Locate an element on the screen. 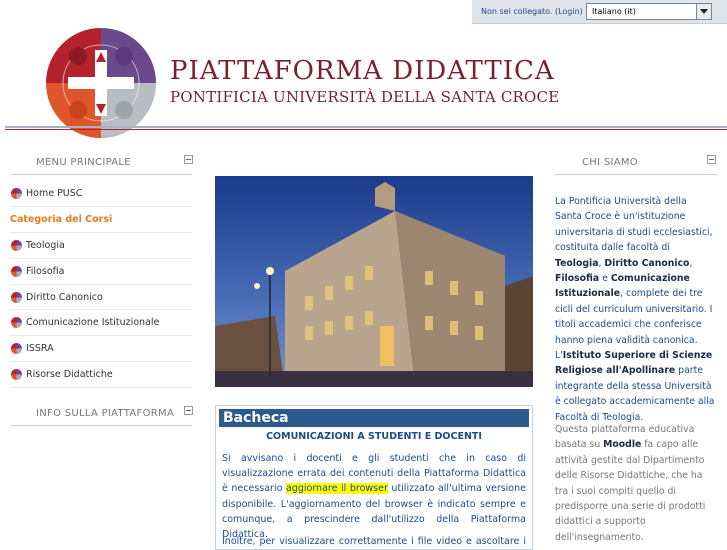 The height and width of the screenshot is (550, 727). menu-item: Comunicazione Istituzionale is located at coordinates (101, 323).